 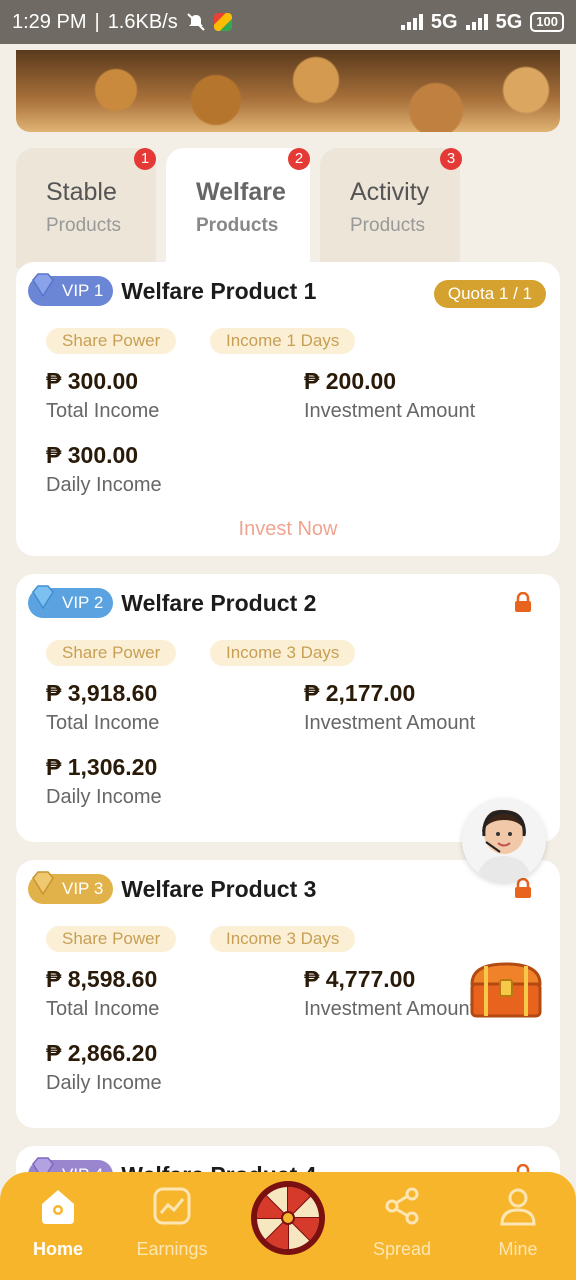 I want to click on nav-mine: Mine, so click(x=518, y=1223).